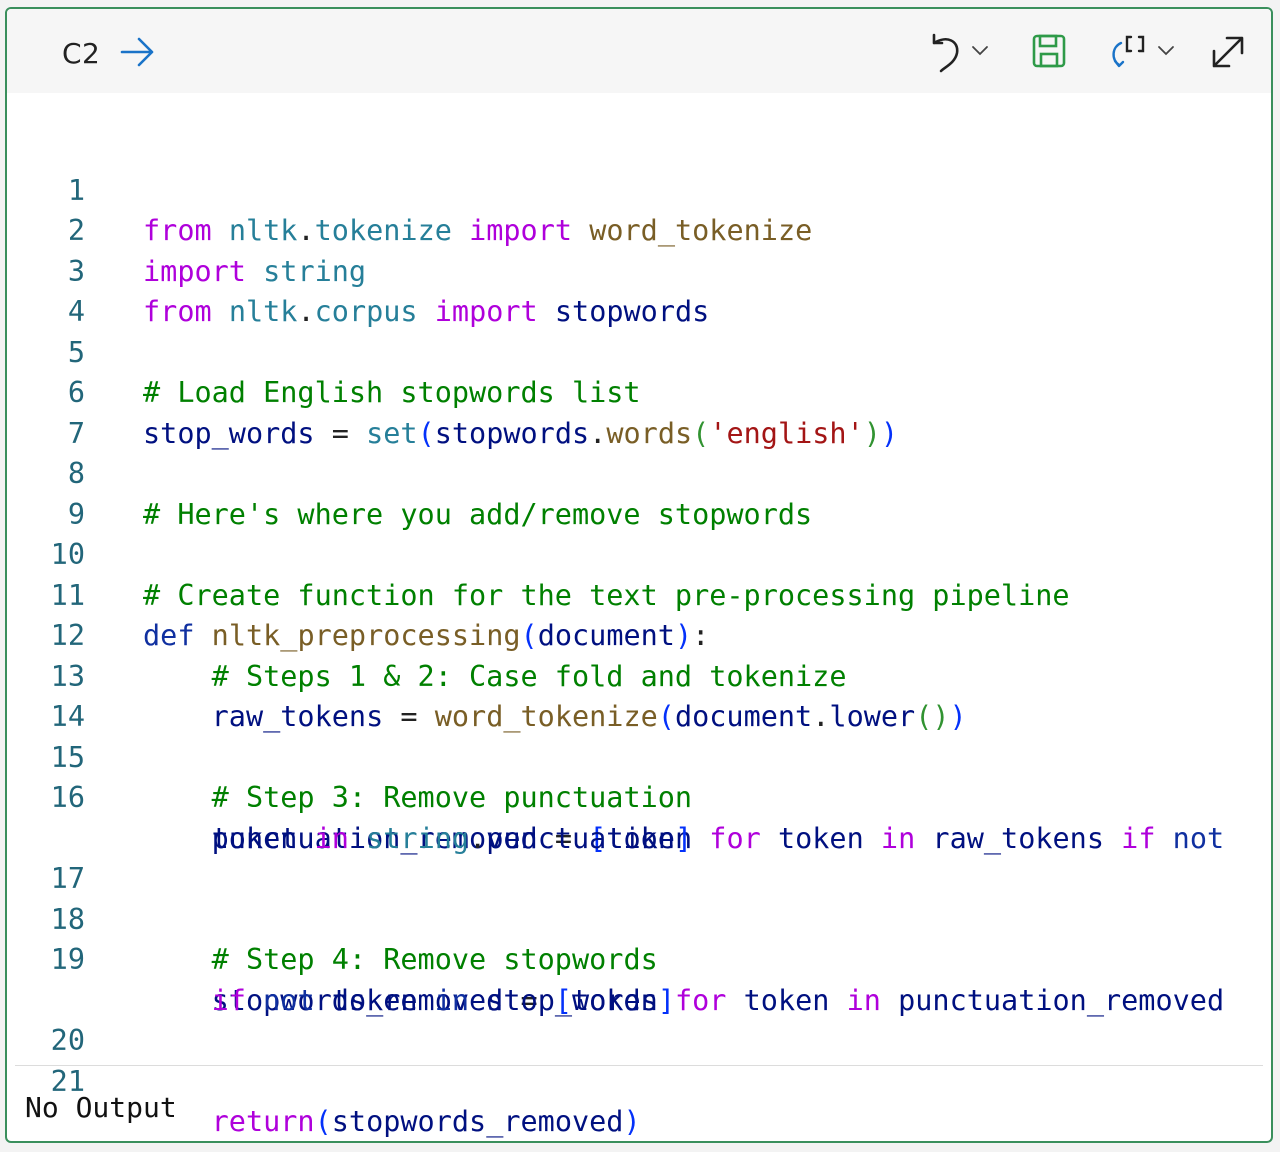 The image size is (1280, 1152). What do you see at coordinates (639, 290) in the screenshot?
I see `code-line: 4` at bounding box center [639, 290].